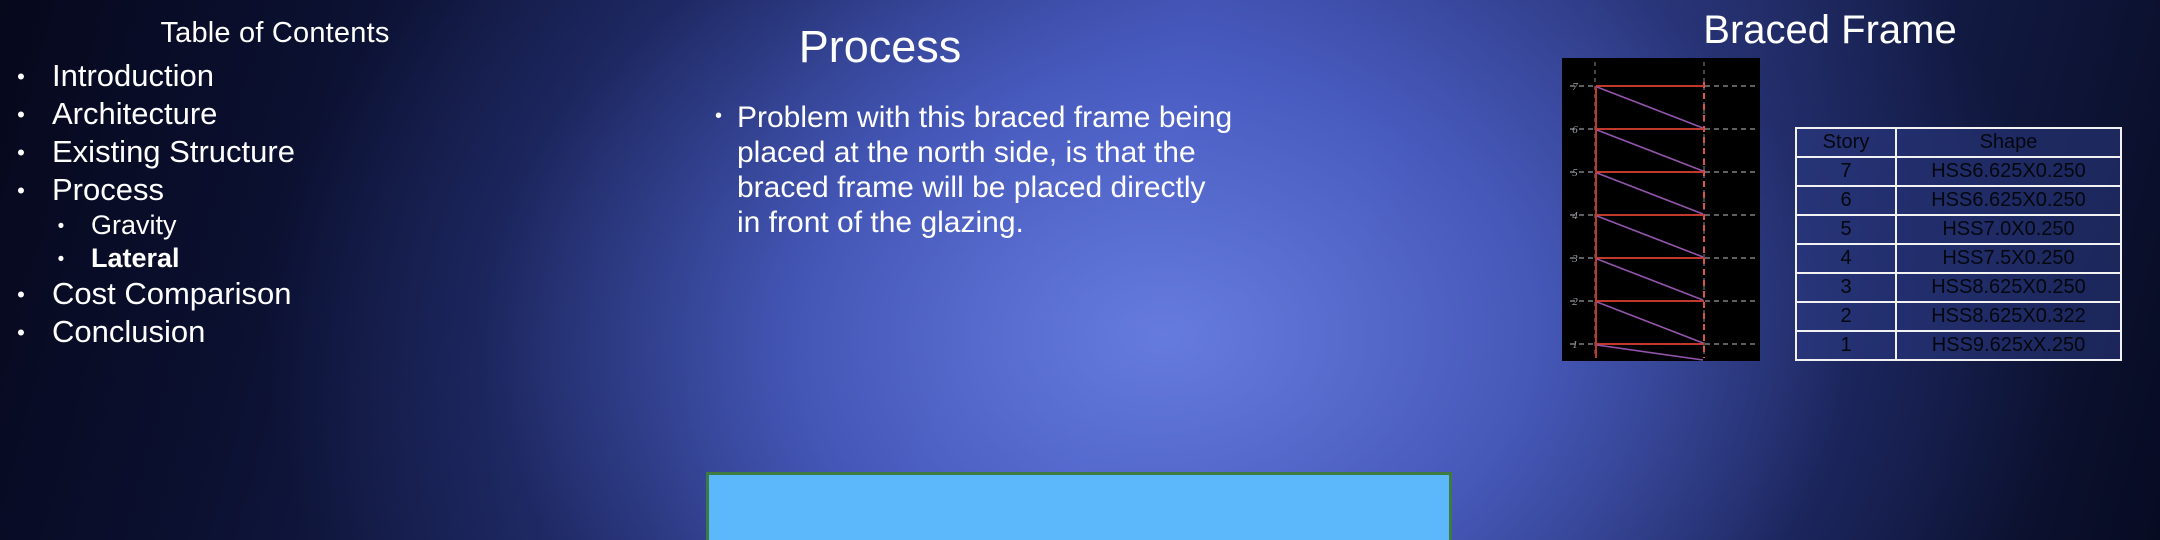  Describe the element at coordinates (1846, 258) in the screenshot. I see `cell-story: 4` at that location.